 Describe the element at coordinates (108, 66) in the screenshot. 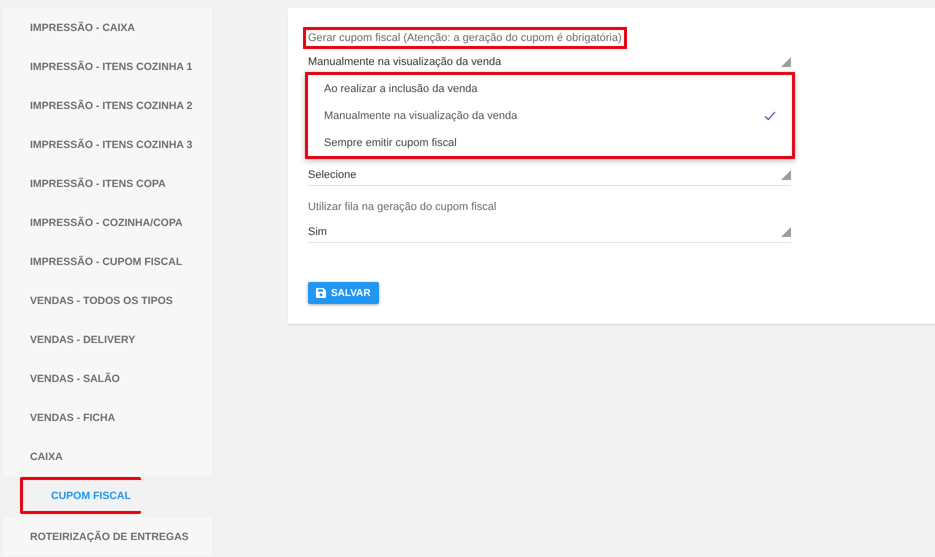

I see `sidebar-item: IMPRESSÃO - ITENS COZINHA 1` at that location.